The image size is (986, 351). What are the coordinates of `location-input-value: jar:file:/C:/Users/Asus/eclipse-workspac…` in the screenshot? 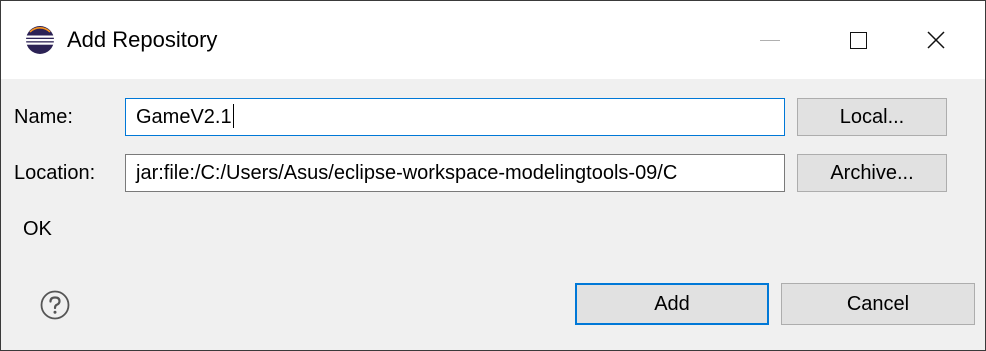 It's located at (407, 173).